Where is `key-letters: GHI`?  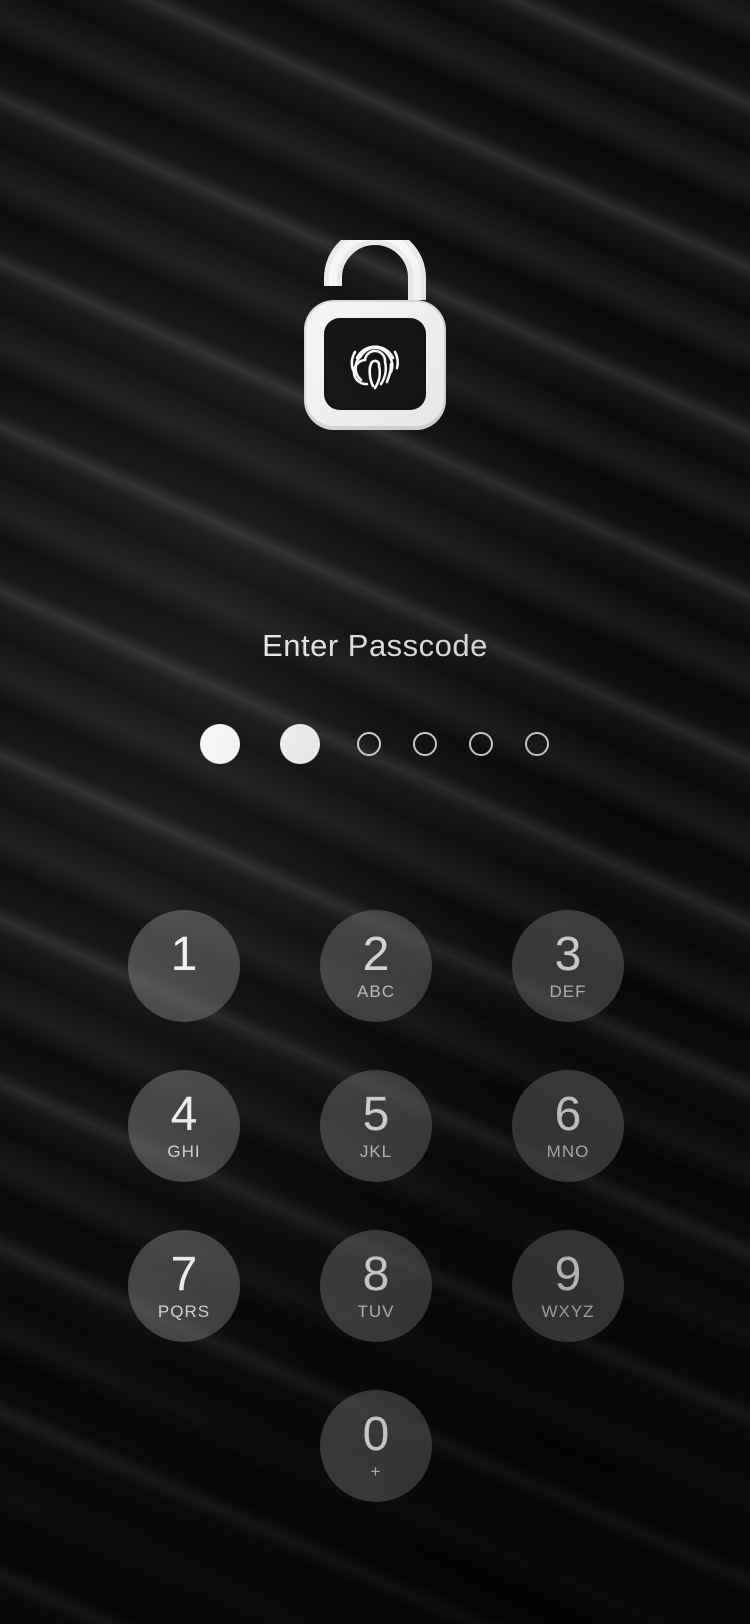
key-letters: GHI is located at coordinates (184, 1151).